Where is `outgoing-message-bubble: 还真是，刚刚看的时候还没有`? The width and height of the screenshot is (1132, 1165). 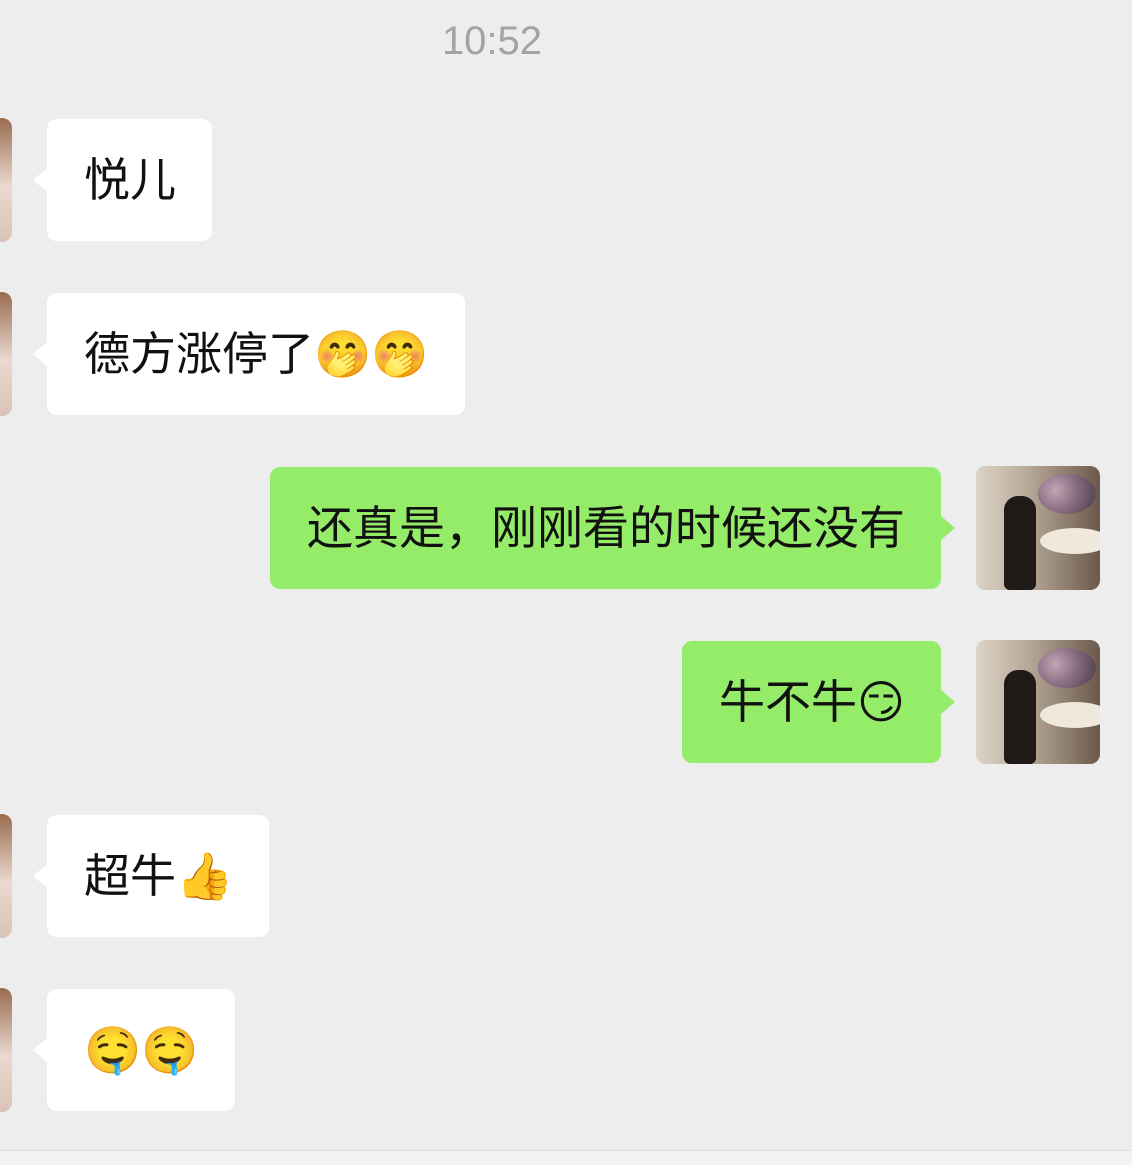
outgoing-message-bubble: 还真是，刚刚看的时候还没有 is located at coordinates (612, 528).